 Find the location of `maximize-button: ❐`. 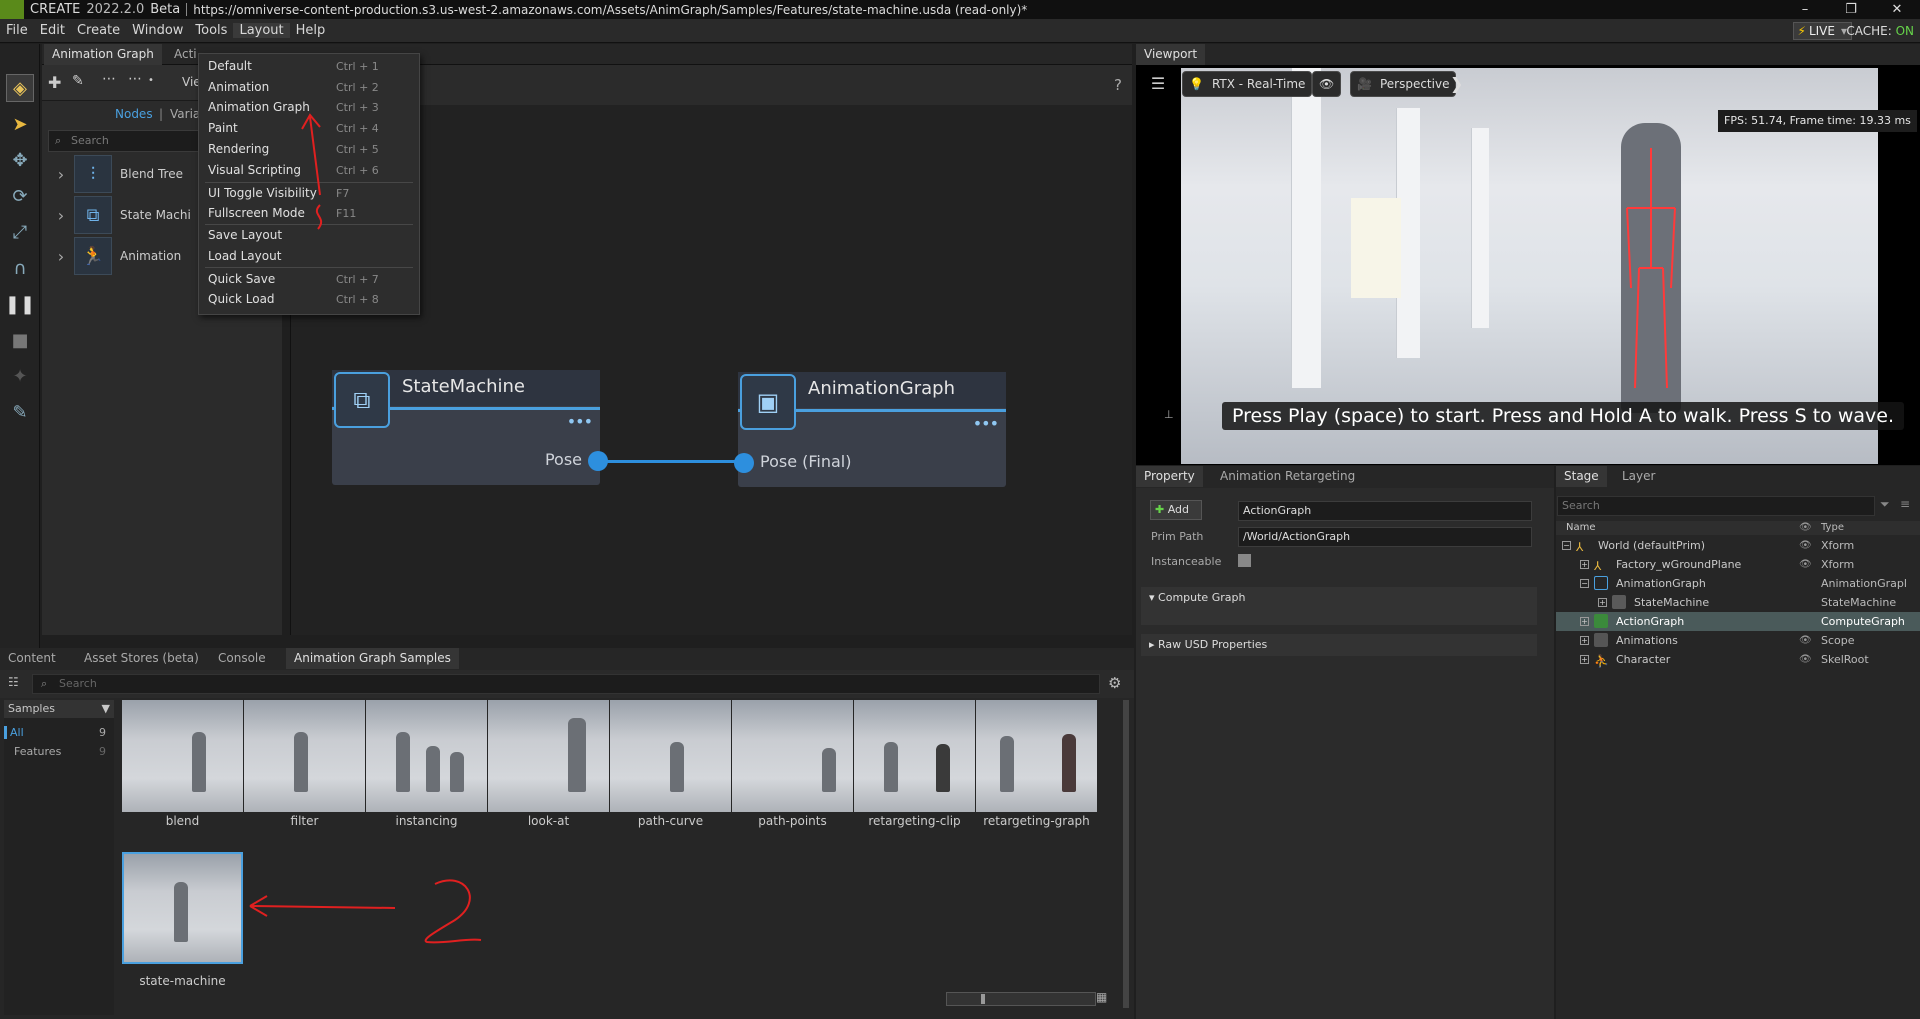

maximize-button: ❐ is located at coordinates (1851, 9).